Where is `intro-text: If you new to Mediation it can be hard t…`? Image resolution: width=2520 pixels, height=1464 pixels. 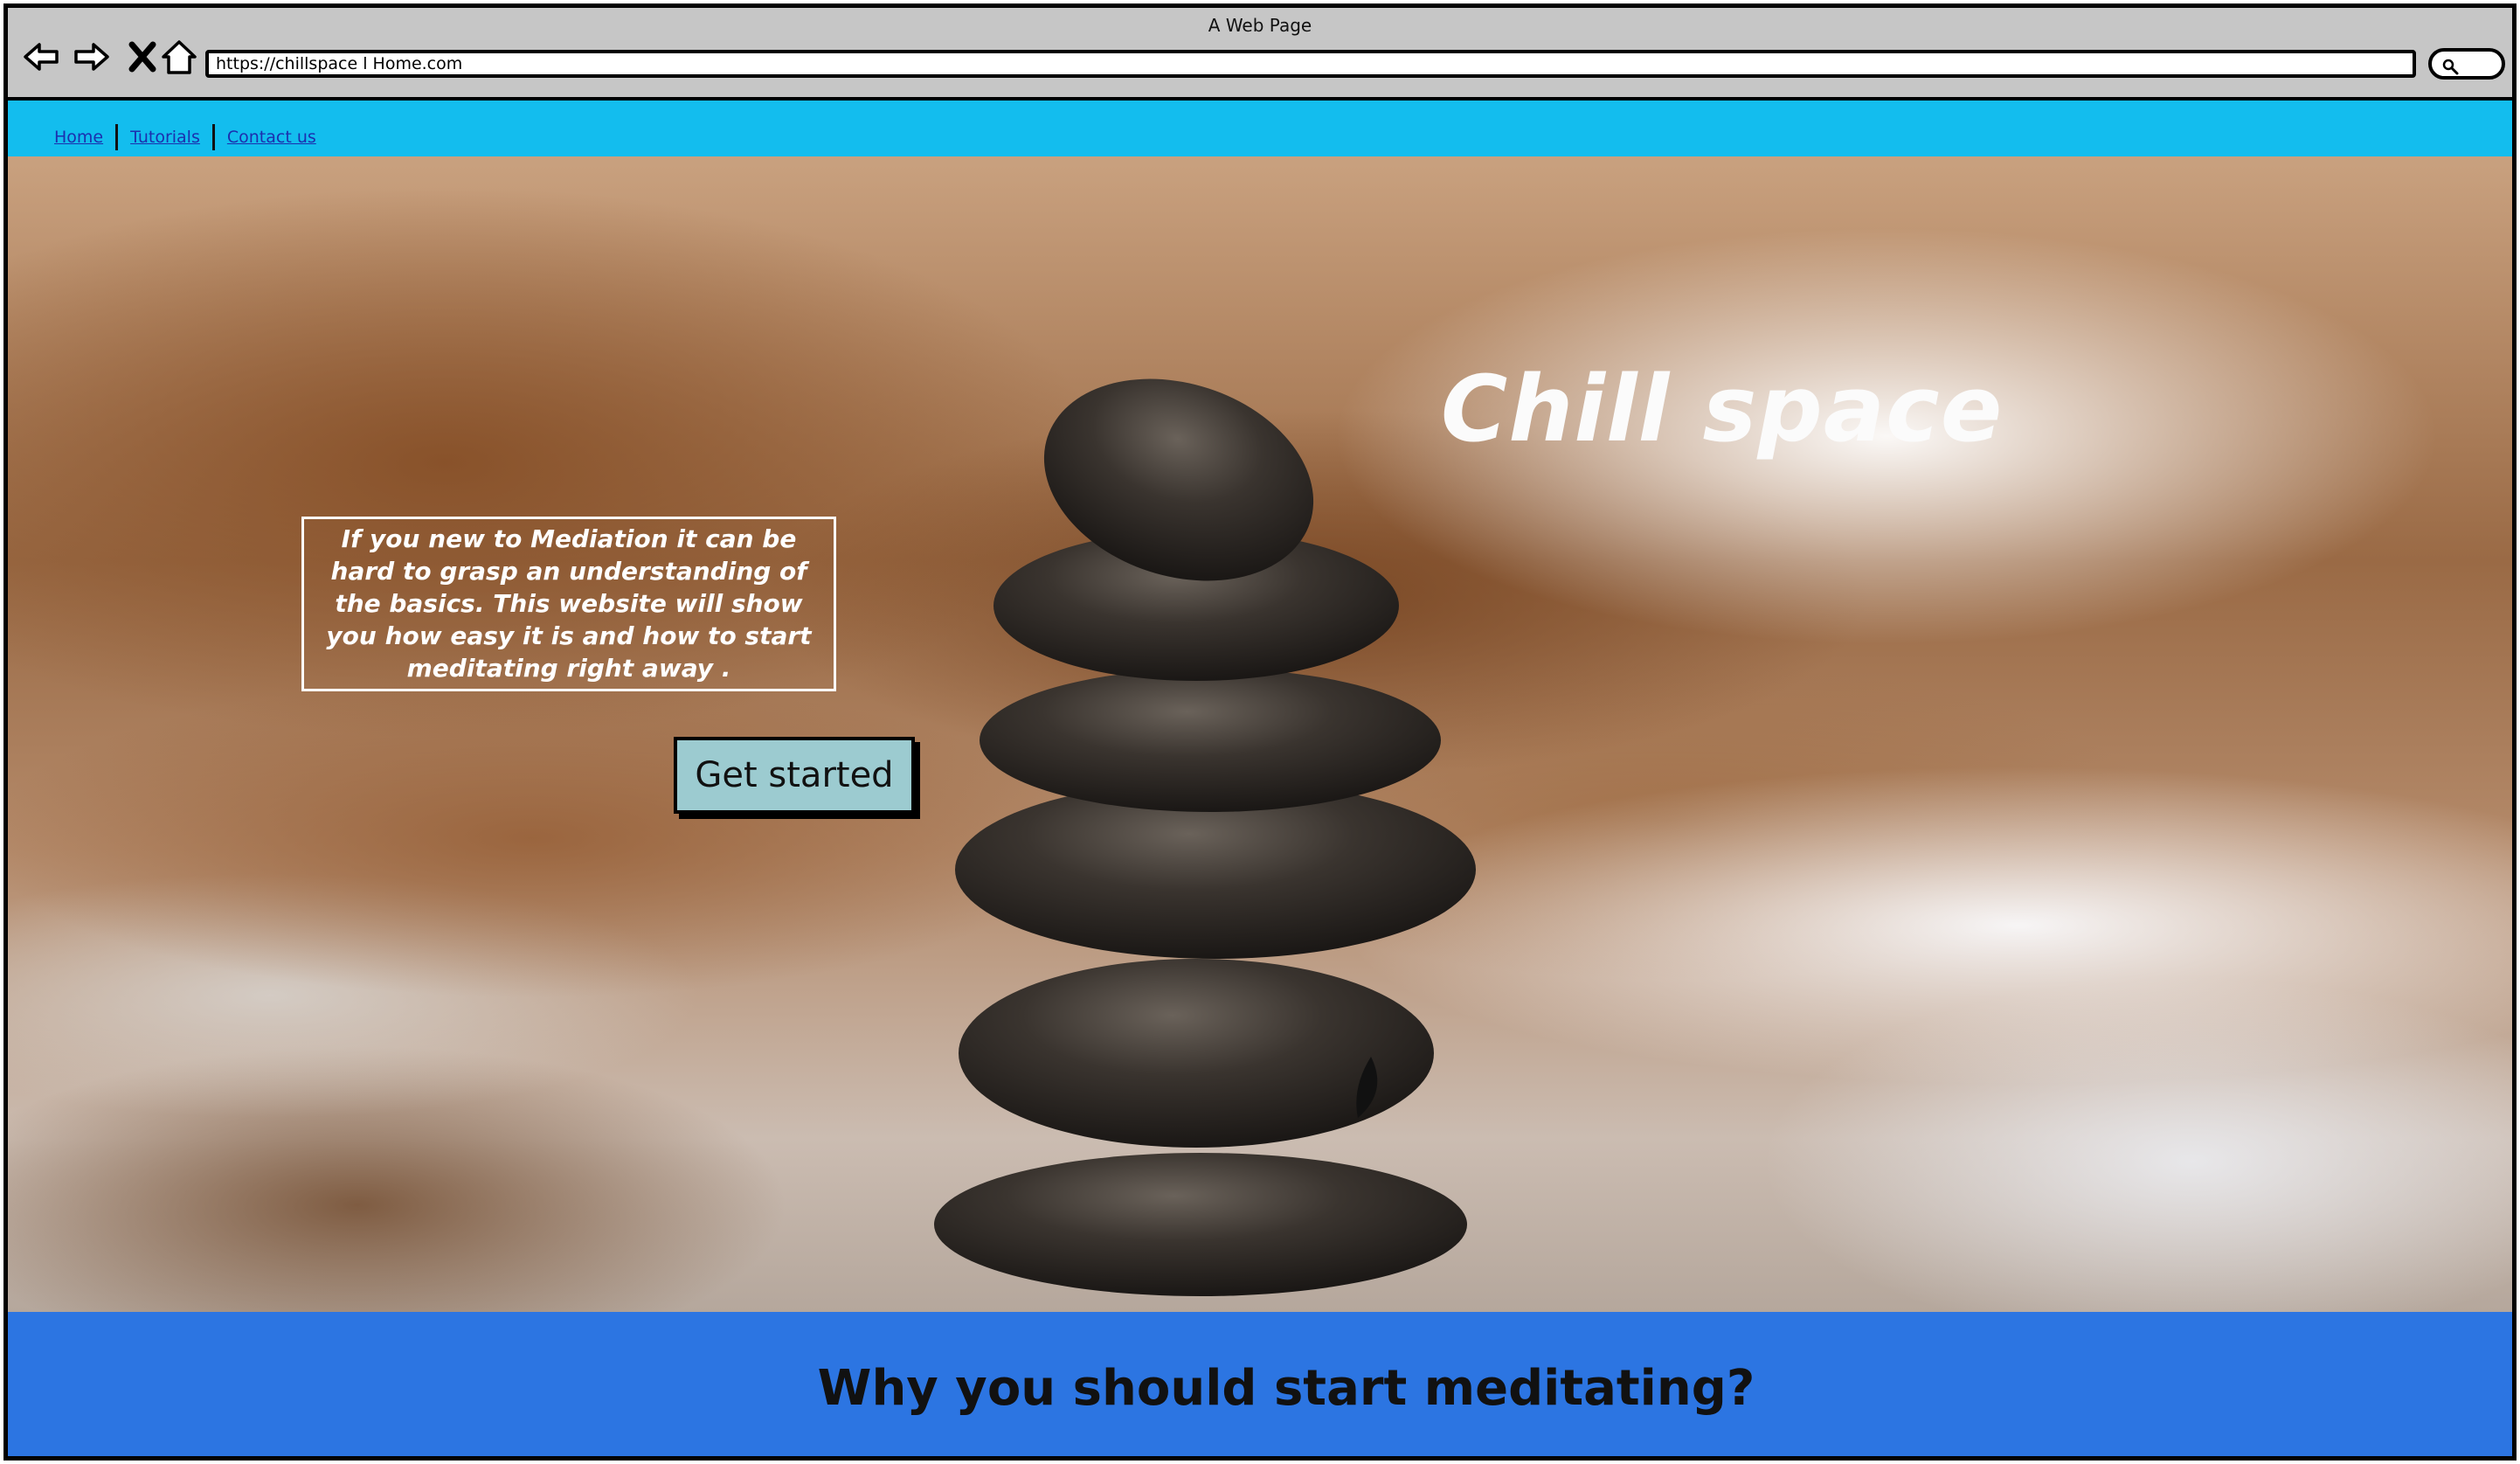
intro-text: If you new to Mediation it can be hard t… is located at coordinates (569, 603).